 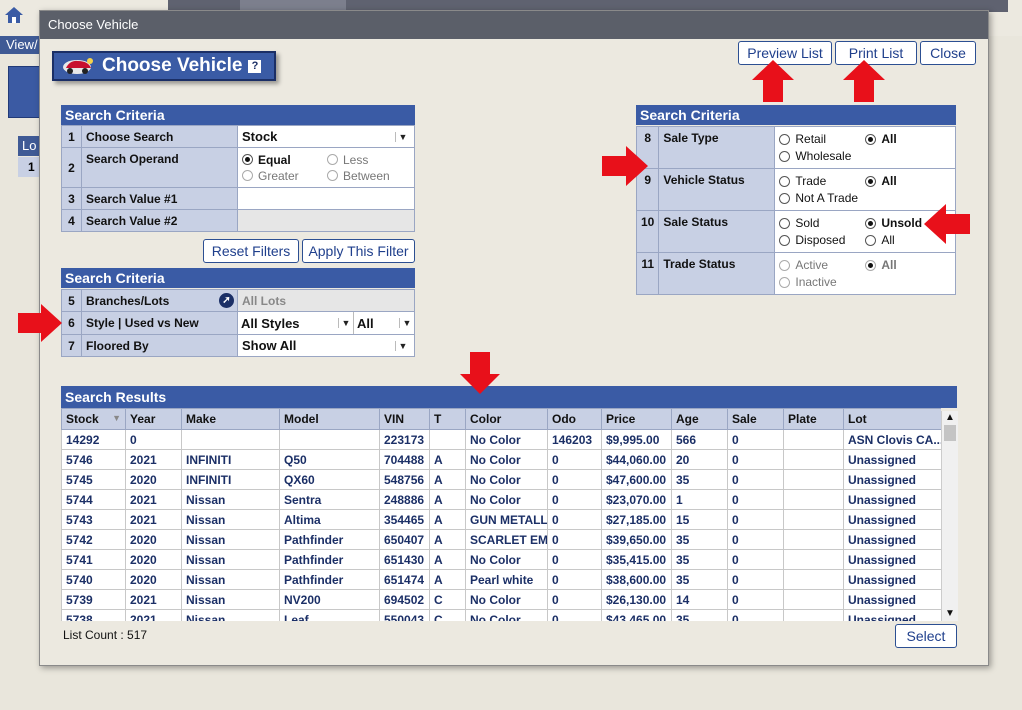 I want to click on floored-by-select: Show All ▼, so click(x=326, y=345).